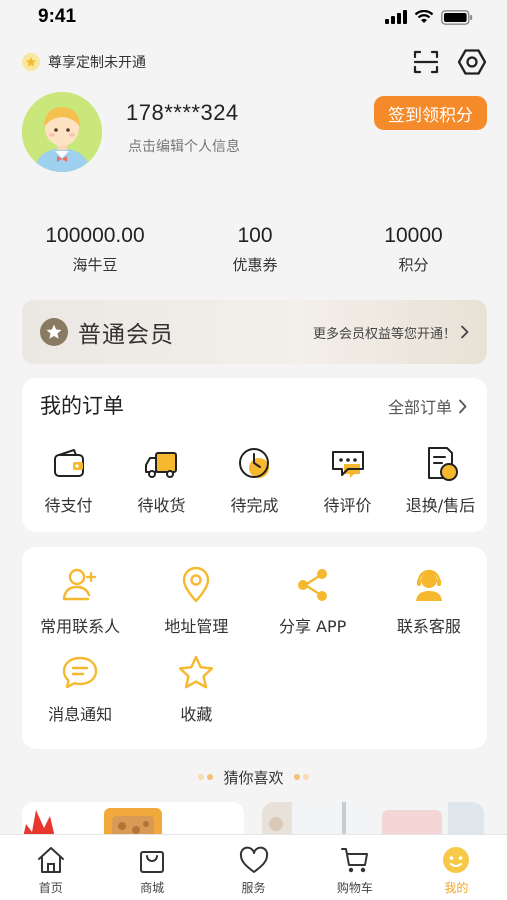  I want to click on edit-profile-hint: 点击编辑个人信息, so click(184, 146).